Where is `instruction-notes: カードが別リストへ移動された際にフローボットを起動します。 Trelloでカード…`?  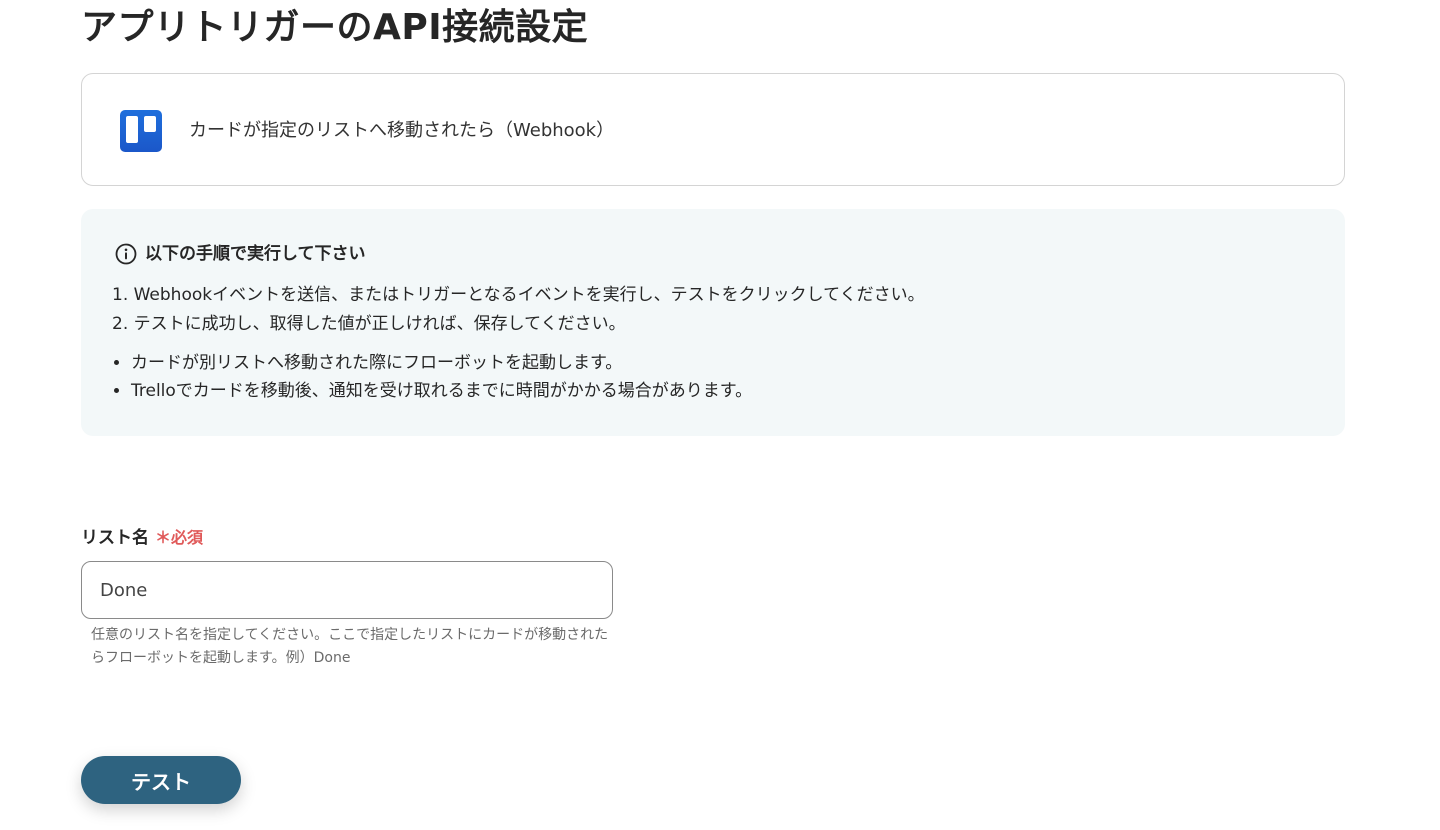 instruction-notes: カードが別リストへ移動された際にフローボットを起動します。 Trelloでカード… is located at coordinates (441, 377).